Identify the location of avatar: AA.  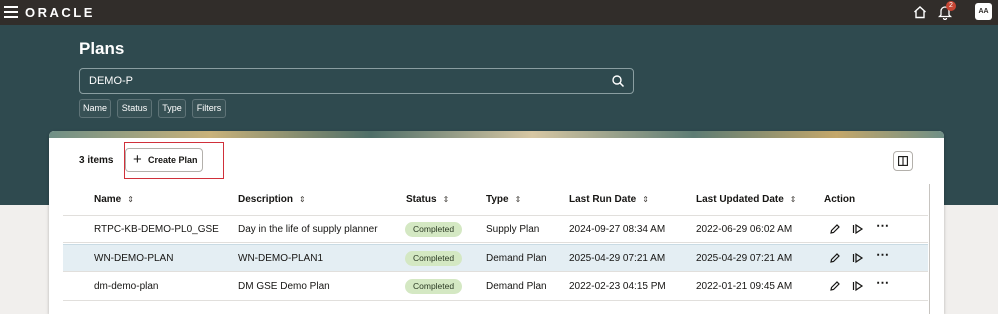
(983, 11).